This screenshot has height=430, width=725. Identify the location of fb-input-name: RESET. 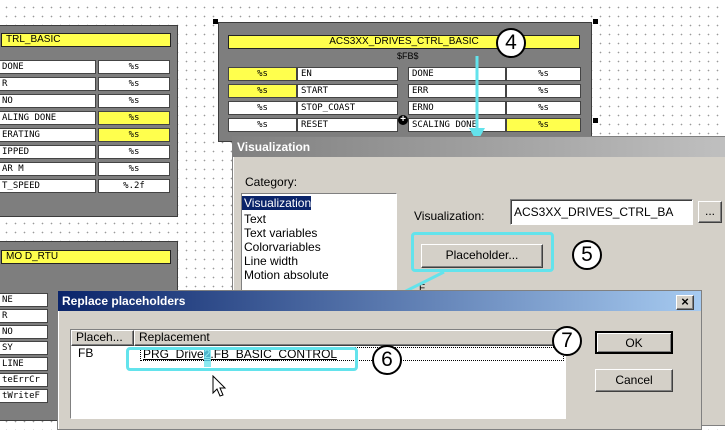
(347, 125).